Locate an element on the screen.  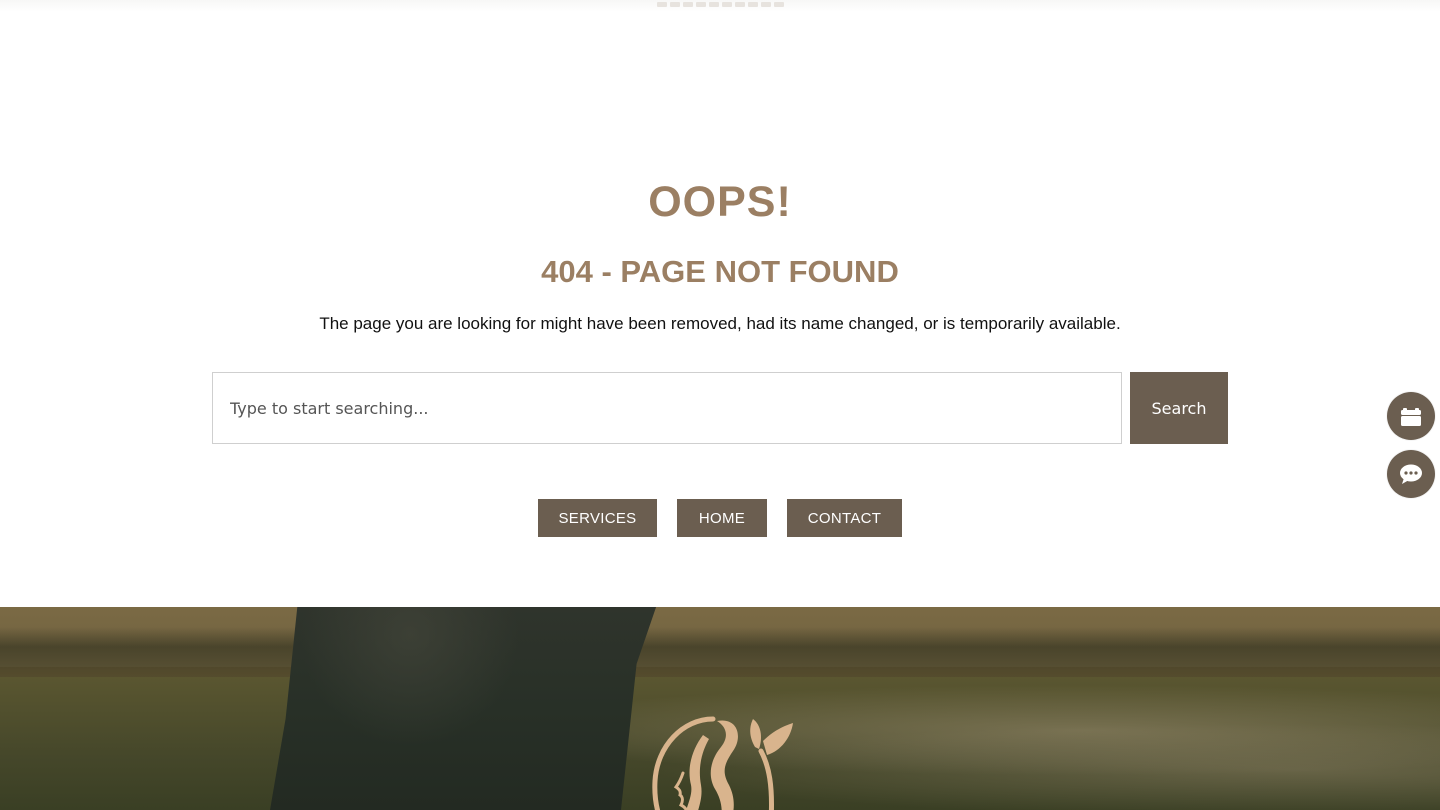
home-button: HOME is located at coordinates (722, 518).